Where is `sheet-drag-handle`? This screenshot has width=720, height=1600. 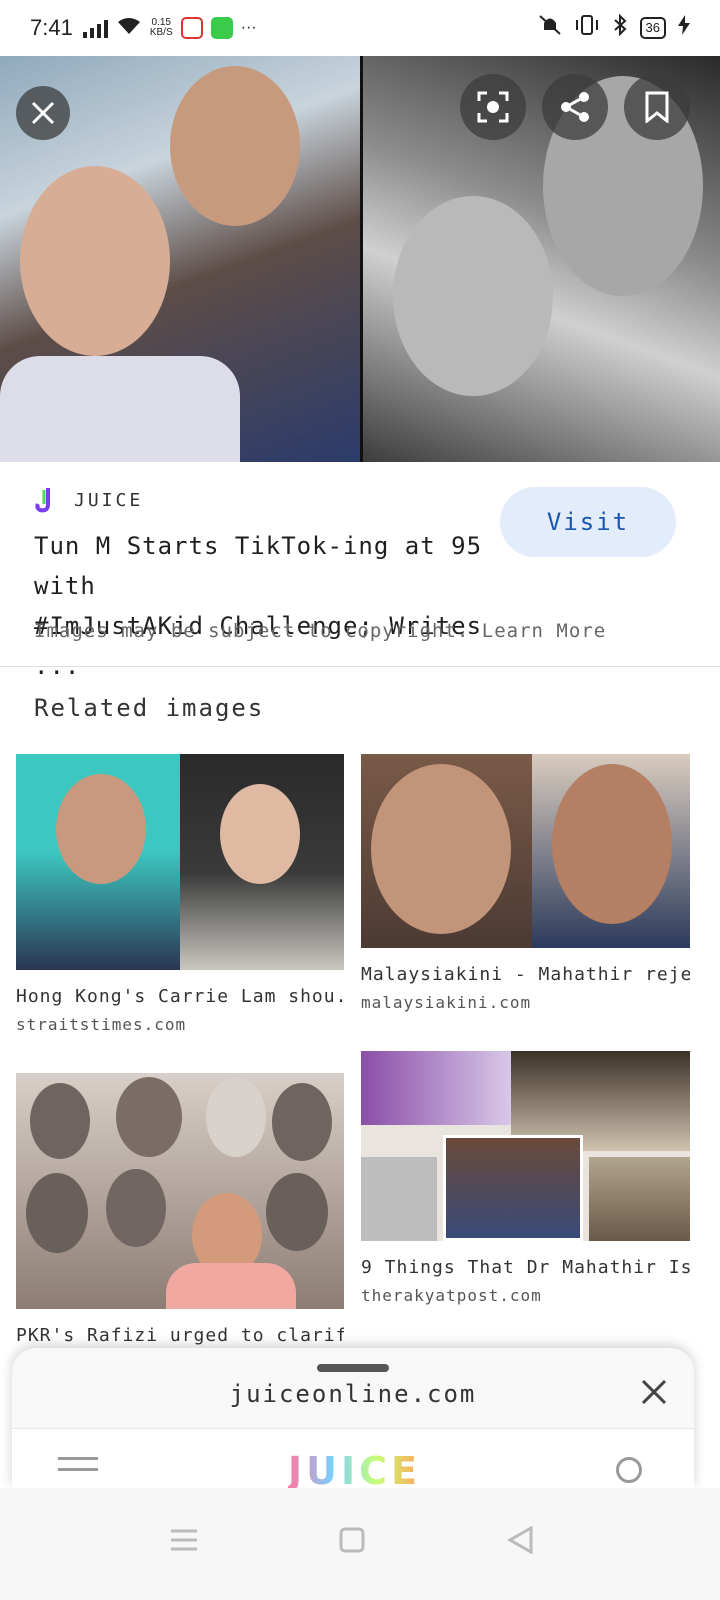
sheet-drag-handle is located at coordinates (353, 1368).